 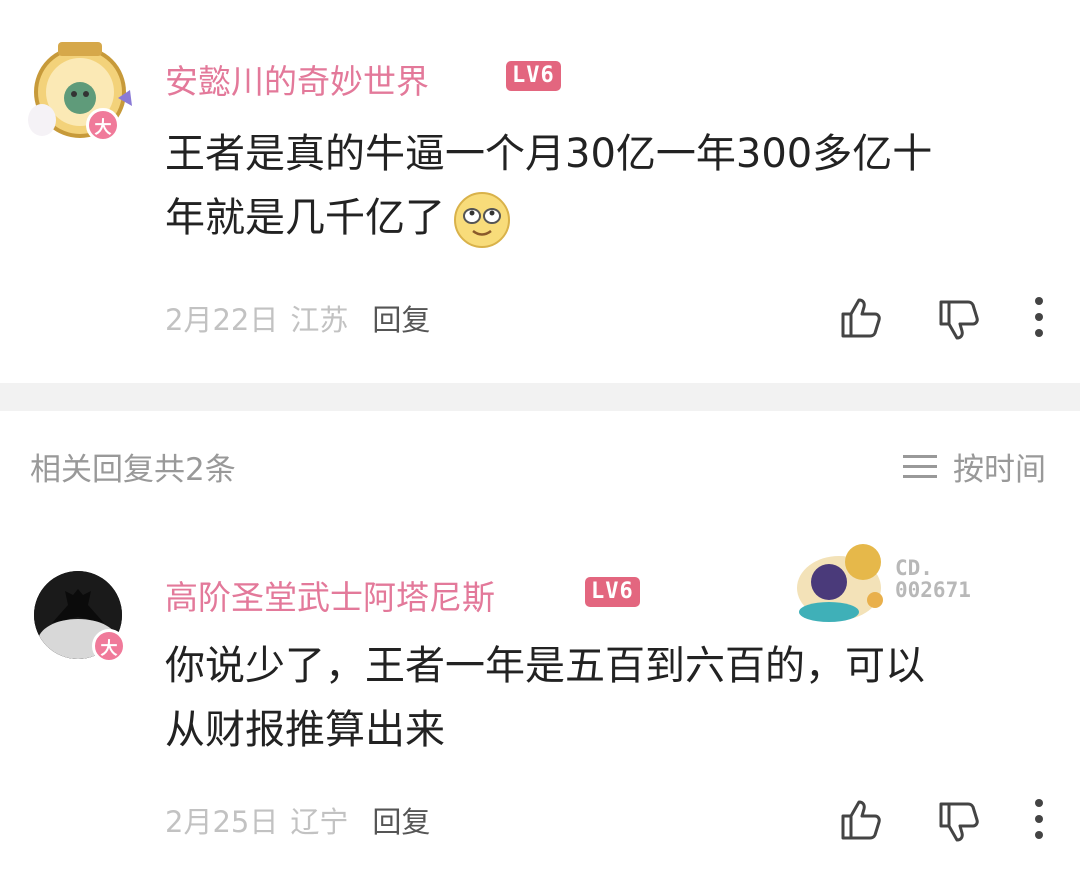 What do you see at coordinates (1039, 819) in the screenshot?
I see `more-icon` at bounding box center [1039, 819].